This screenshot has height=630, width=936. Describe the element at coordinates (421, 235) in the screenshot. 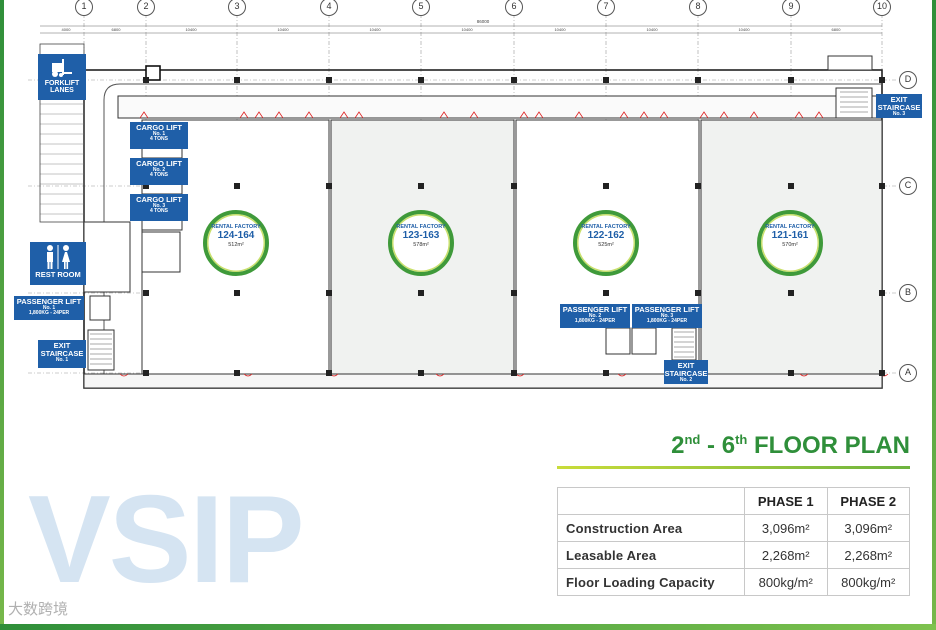

I see `unit-id: 123-163` at that location.